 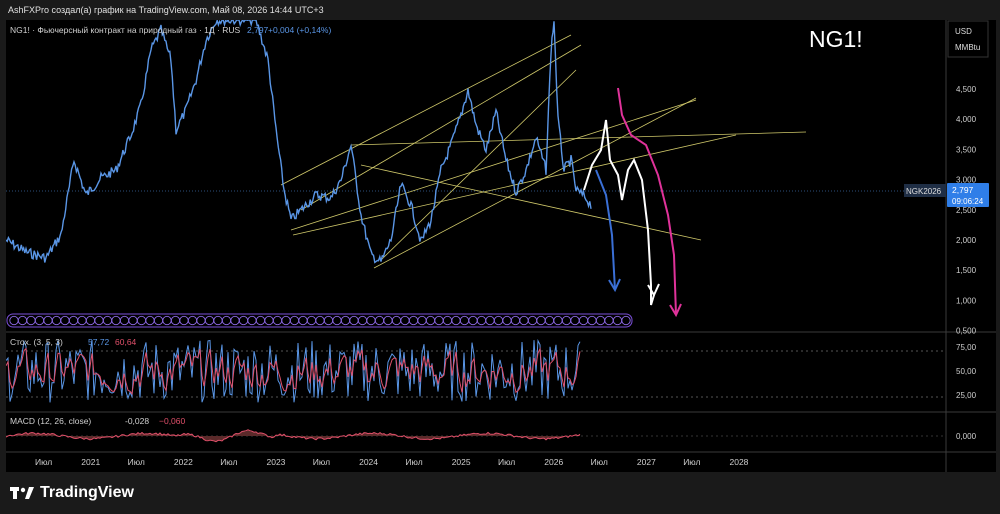 What do you see at coordinates (172, 421) in the screenshot?
I see `macd-signal-value: −0,060` at bounding box center [172, 421].